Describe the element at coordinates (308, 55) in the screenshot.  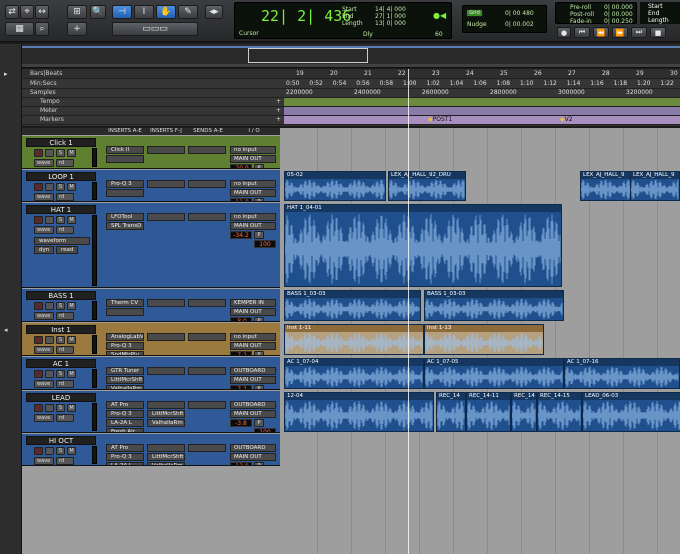
I see `overview-selection` at that location.